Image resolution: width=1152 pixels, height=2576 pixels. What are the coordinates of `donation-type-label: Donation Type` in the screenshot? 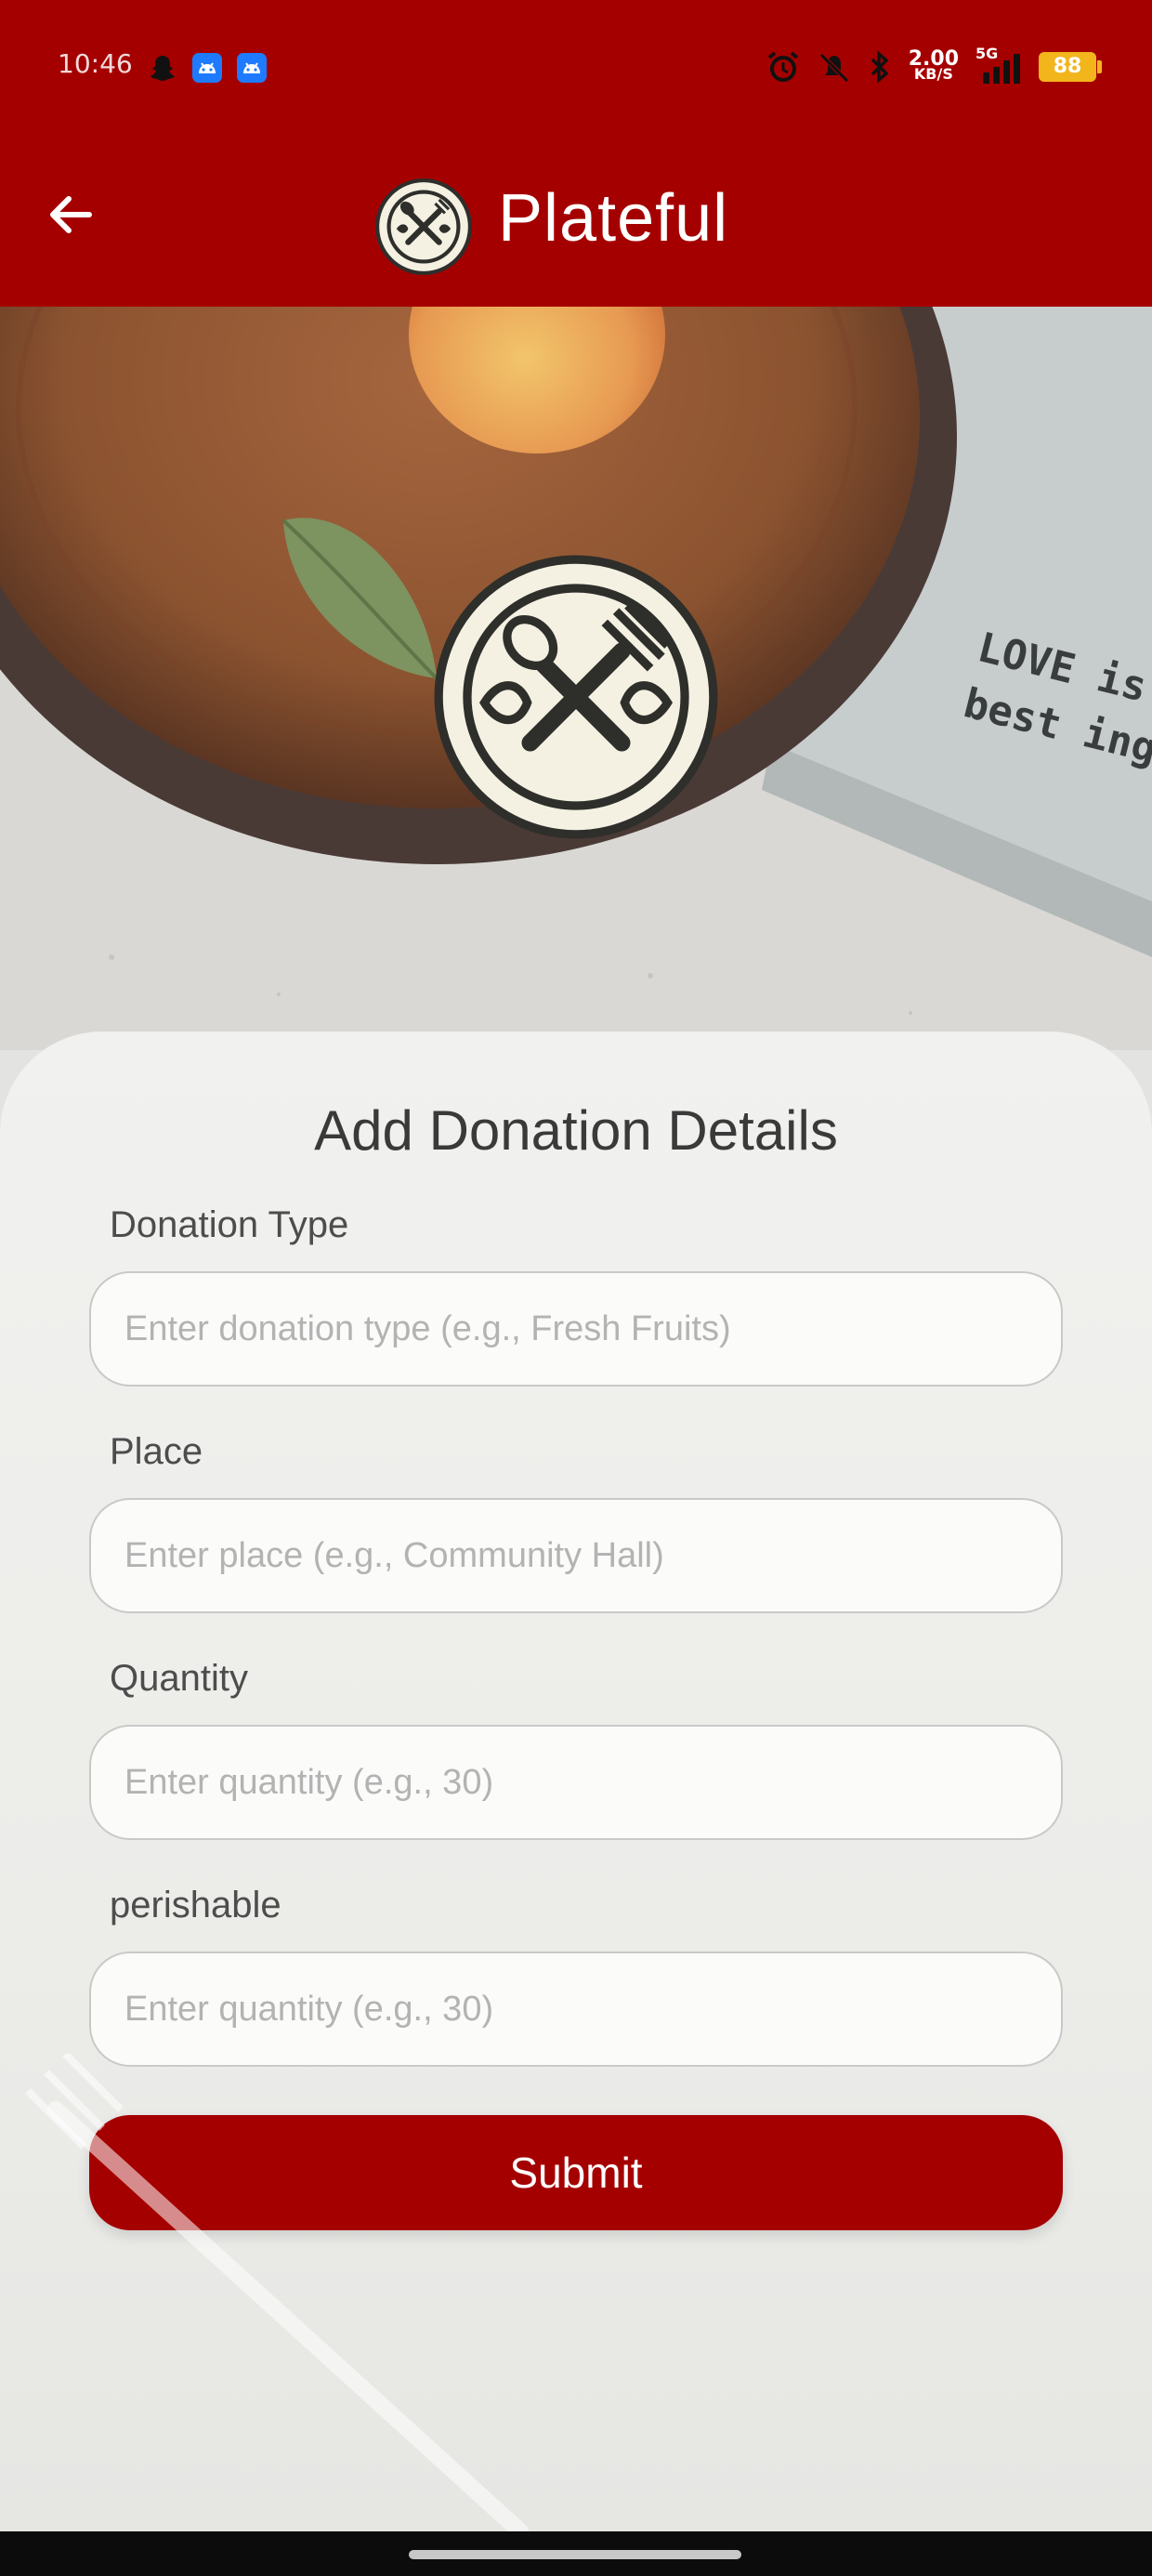 It's located at (229, 1224).